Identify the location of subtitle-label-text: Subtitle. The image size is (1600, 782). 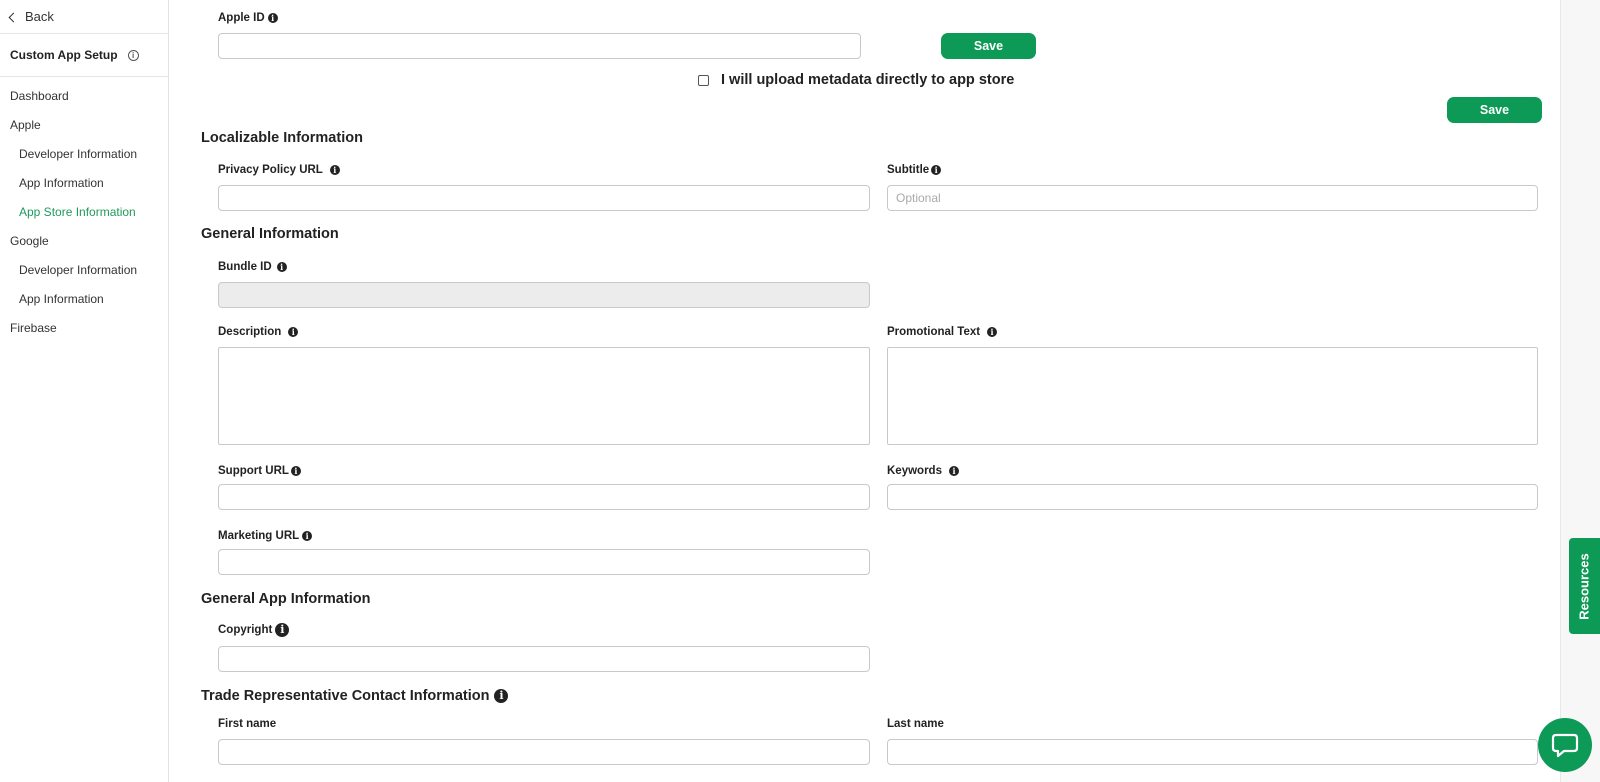
(908, 170).